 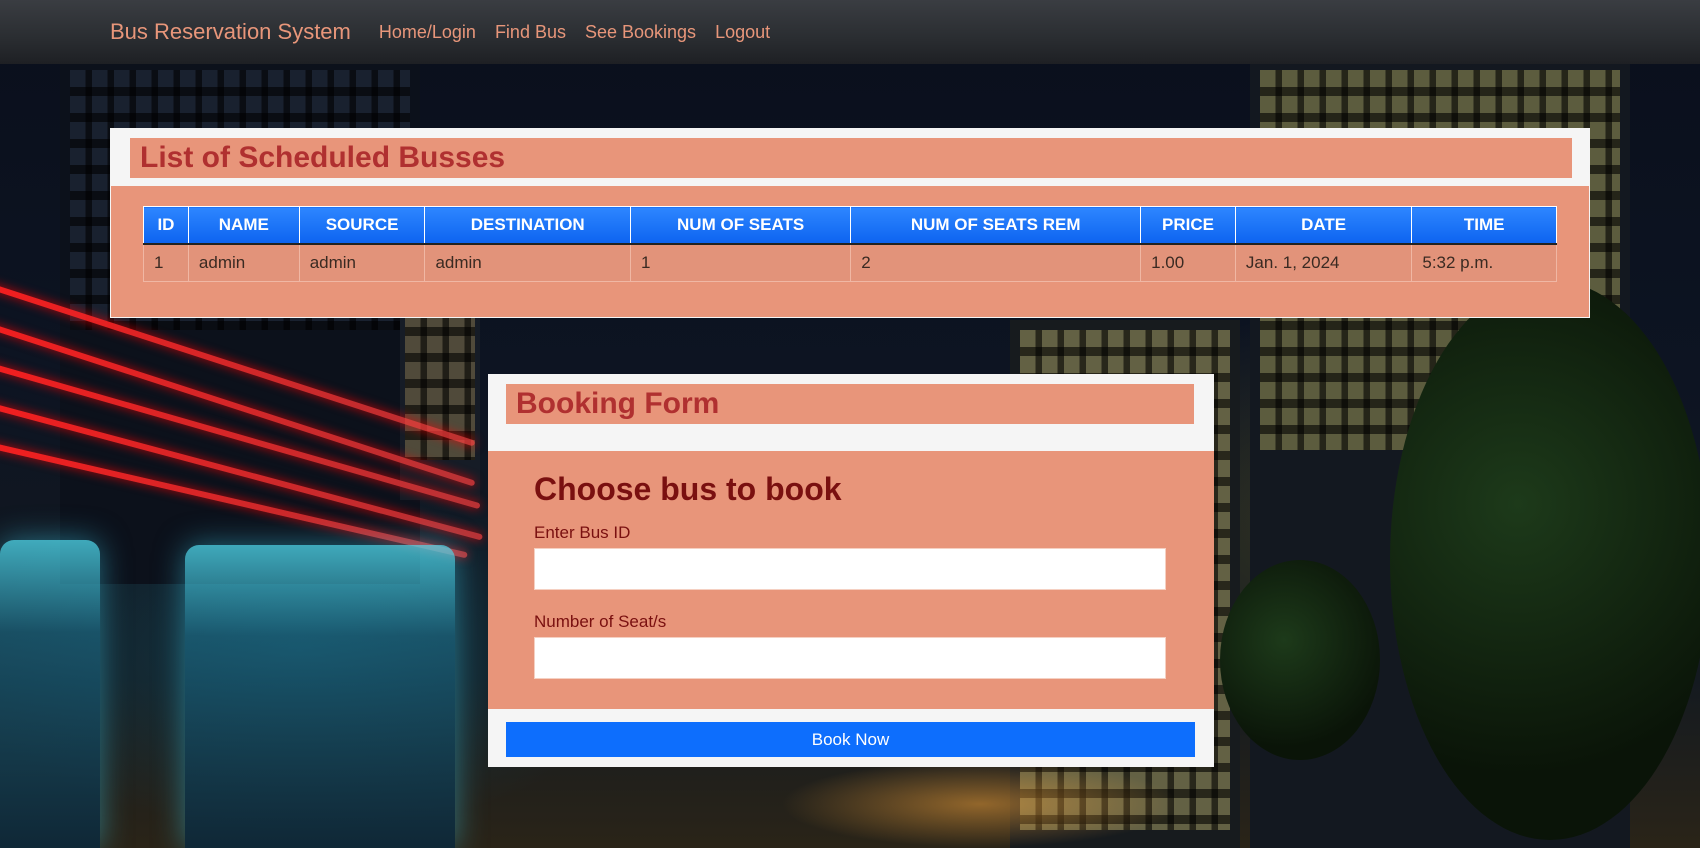 What do you see at coordinates (980, 804) in the screenshot?
I see `street-light-glow` at bounding box center [980, 804].